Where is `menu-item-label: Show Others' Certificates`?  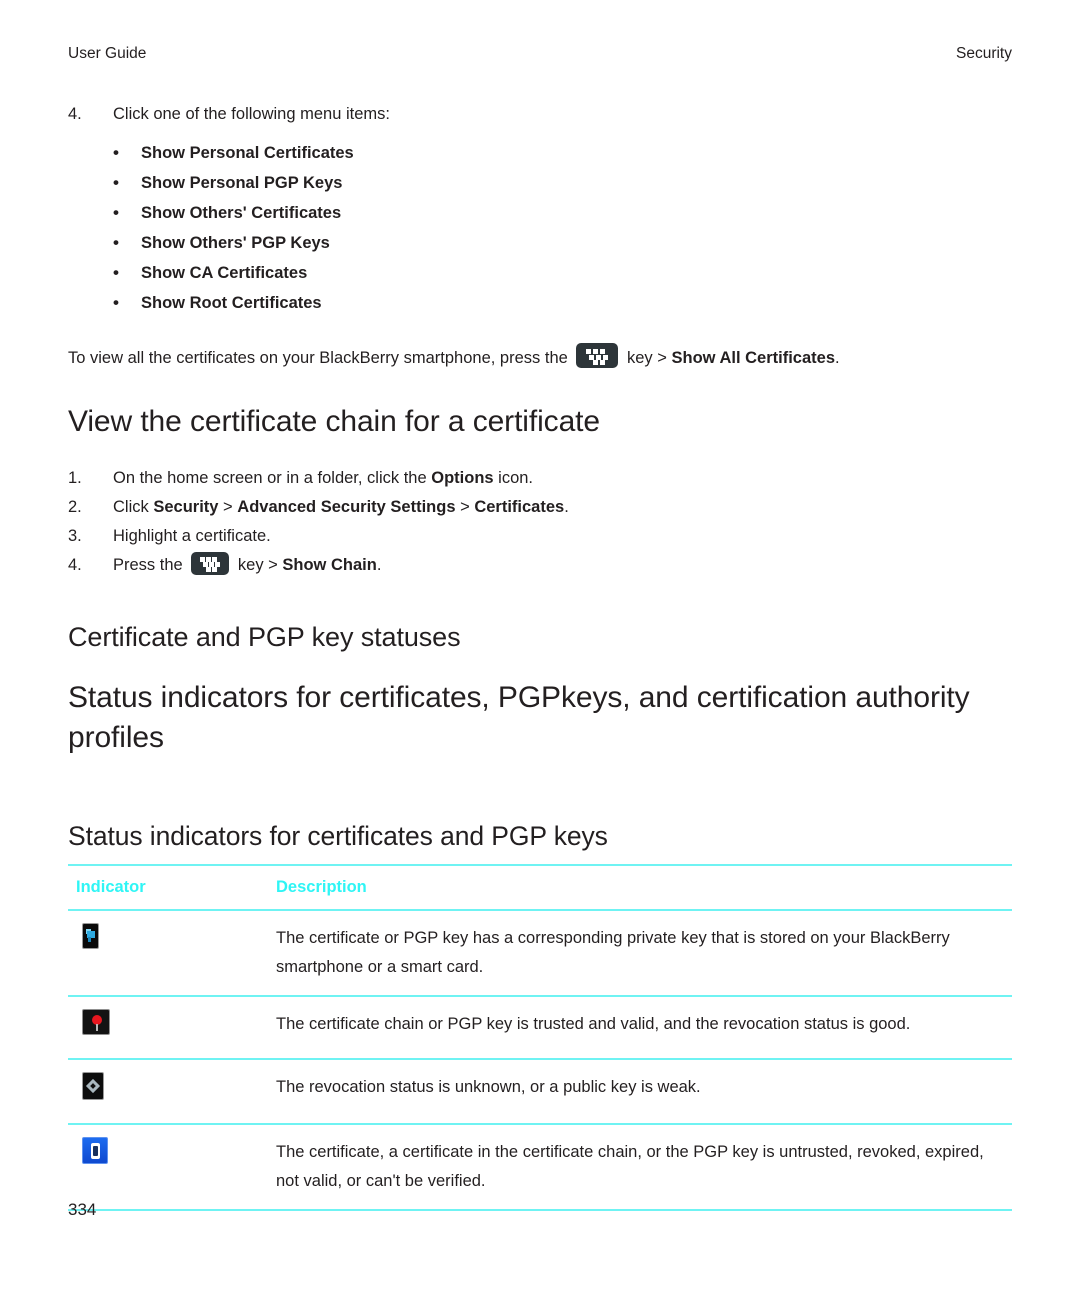 menu-item-label: Show Others' Certificates is located at coordinates (241, 213).